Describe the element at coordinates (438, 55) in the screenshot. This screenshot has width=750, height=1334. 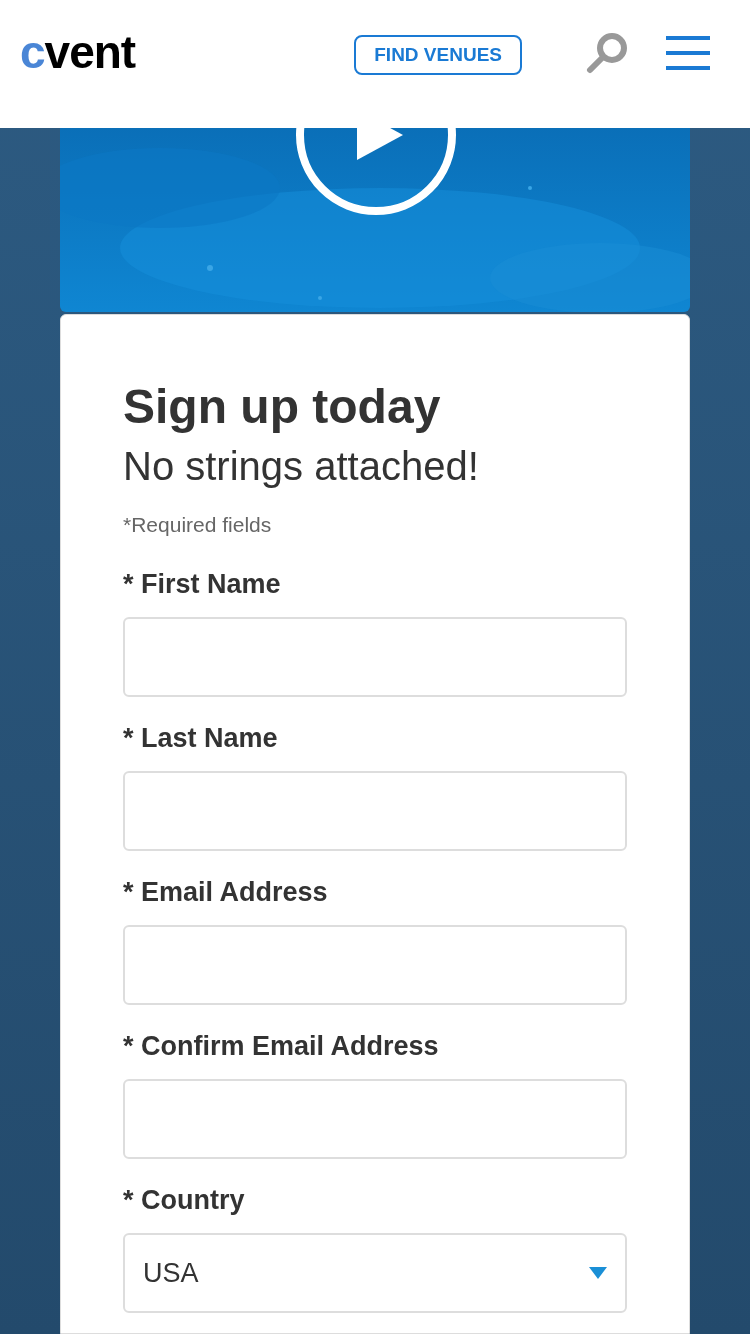
I see `find-venues-button: FIND VENUES` at that location.